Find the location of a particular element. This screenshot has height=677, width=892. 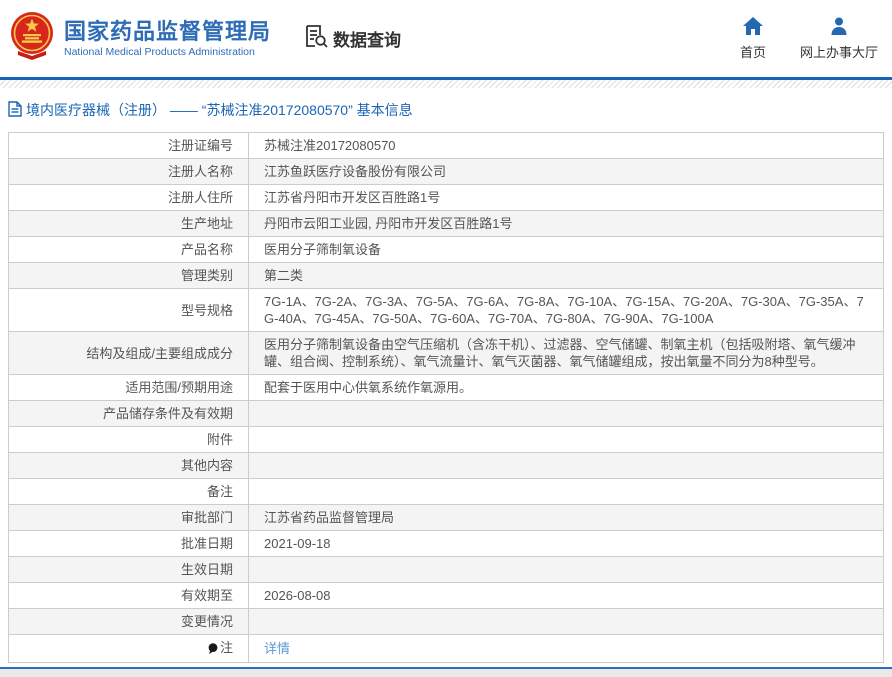

table-row: 注册人名称 江苏鱼跃医疗设备股份有限公司 is located at coordinates (446, 171).